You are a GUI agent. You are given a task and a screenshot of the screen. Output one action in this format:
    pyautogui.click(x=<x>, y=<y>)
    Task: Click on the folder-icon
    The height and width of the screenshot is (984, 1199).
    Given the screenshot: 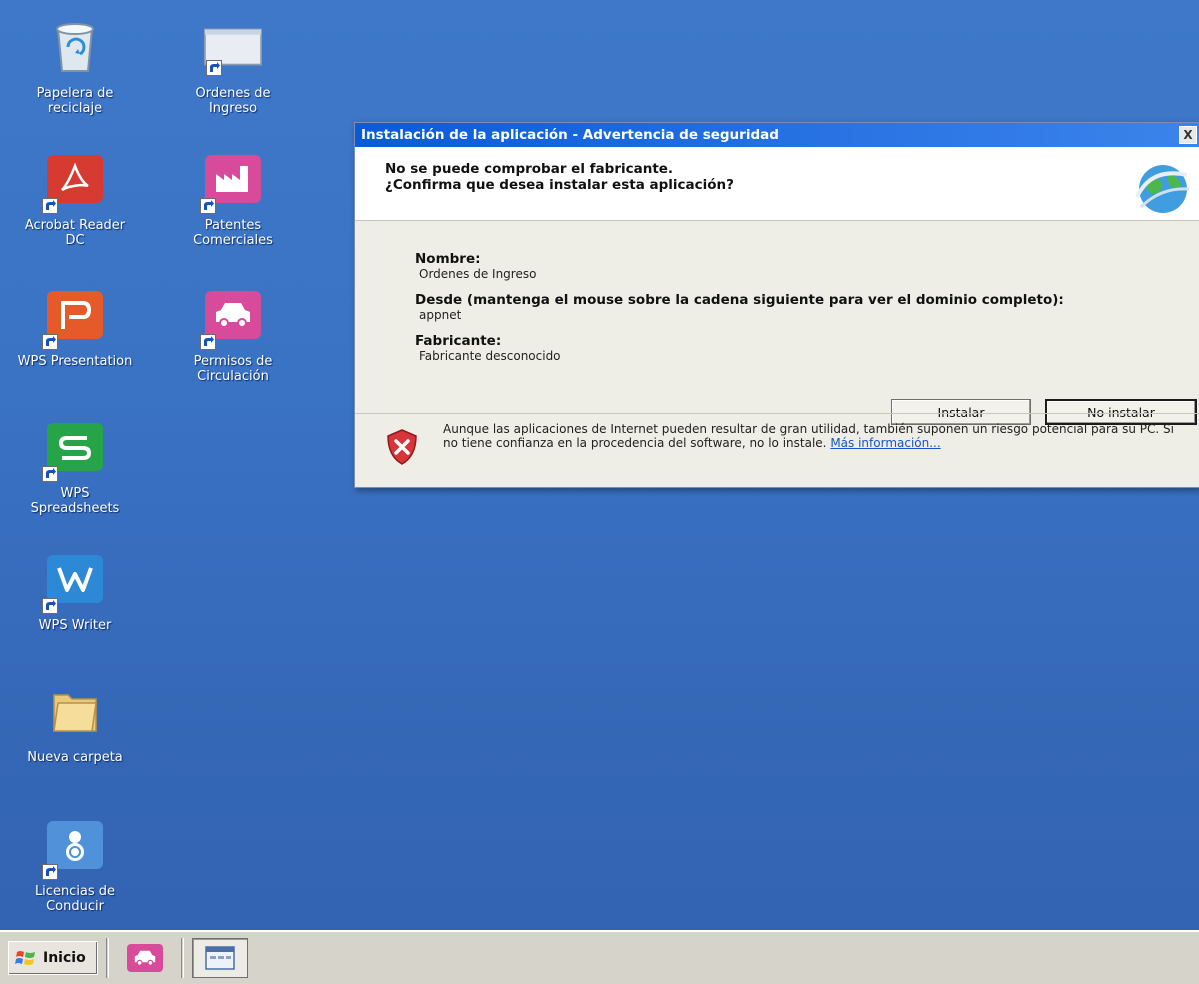 What is the action you would take?
    pyautogui.click(x=75, y=711)
    